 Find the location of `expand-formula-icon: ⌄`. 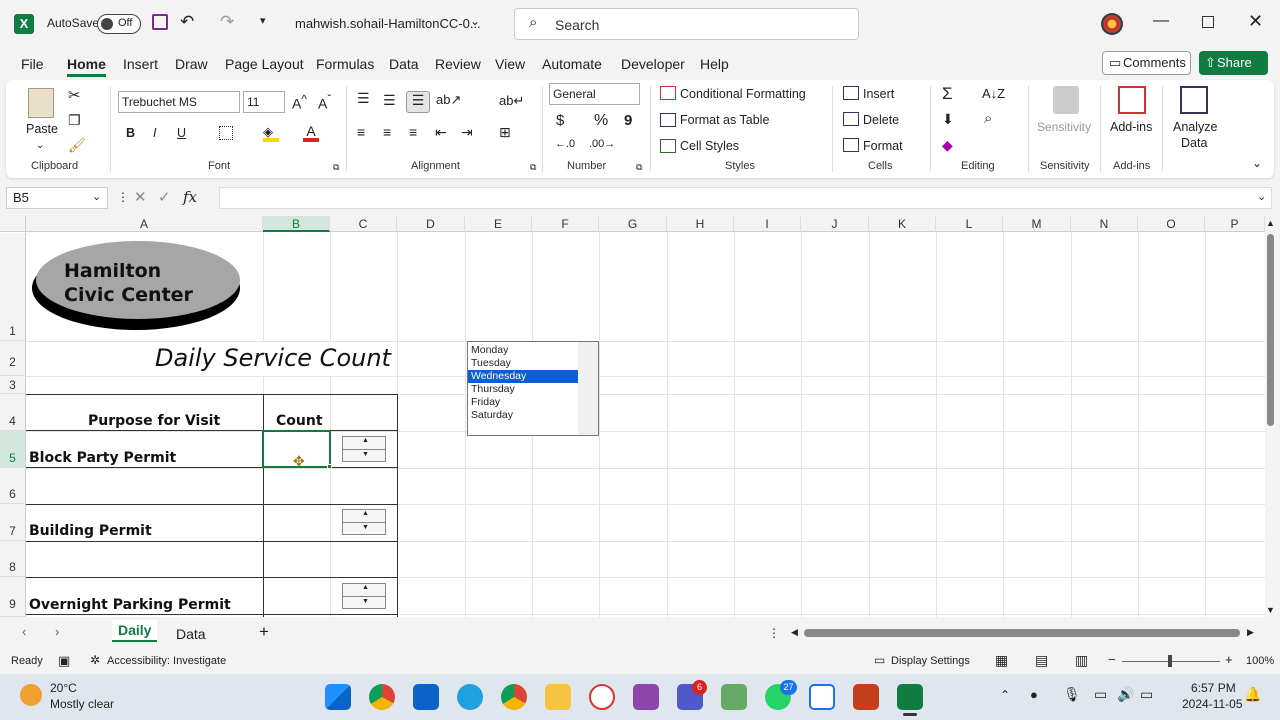

expand-formula-icon: ⌄ is located at coordinates (1261, 196).